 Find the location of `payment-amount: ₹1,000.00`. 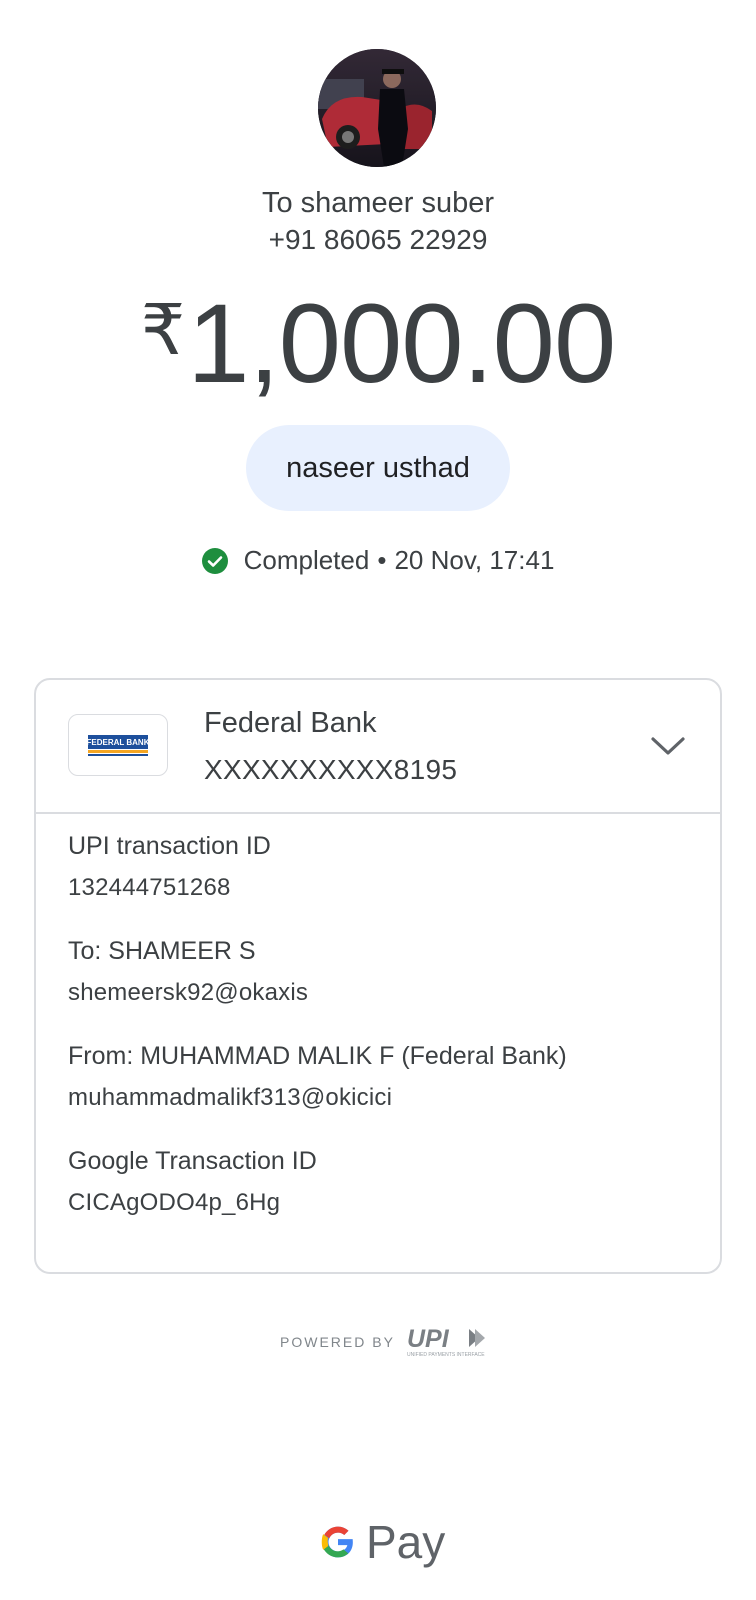

payment-amount: ₹1,000.00 is located at coordinates (378, 344).